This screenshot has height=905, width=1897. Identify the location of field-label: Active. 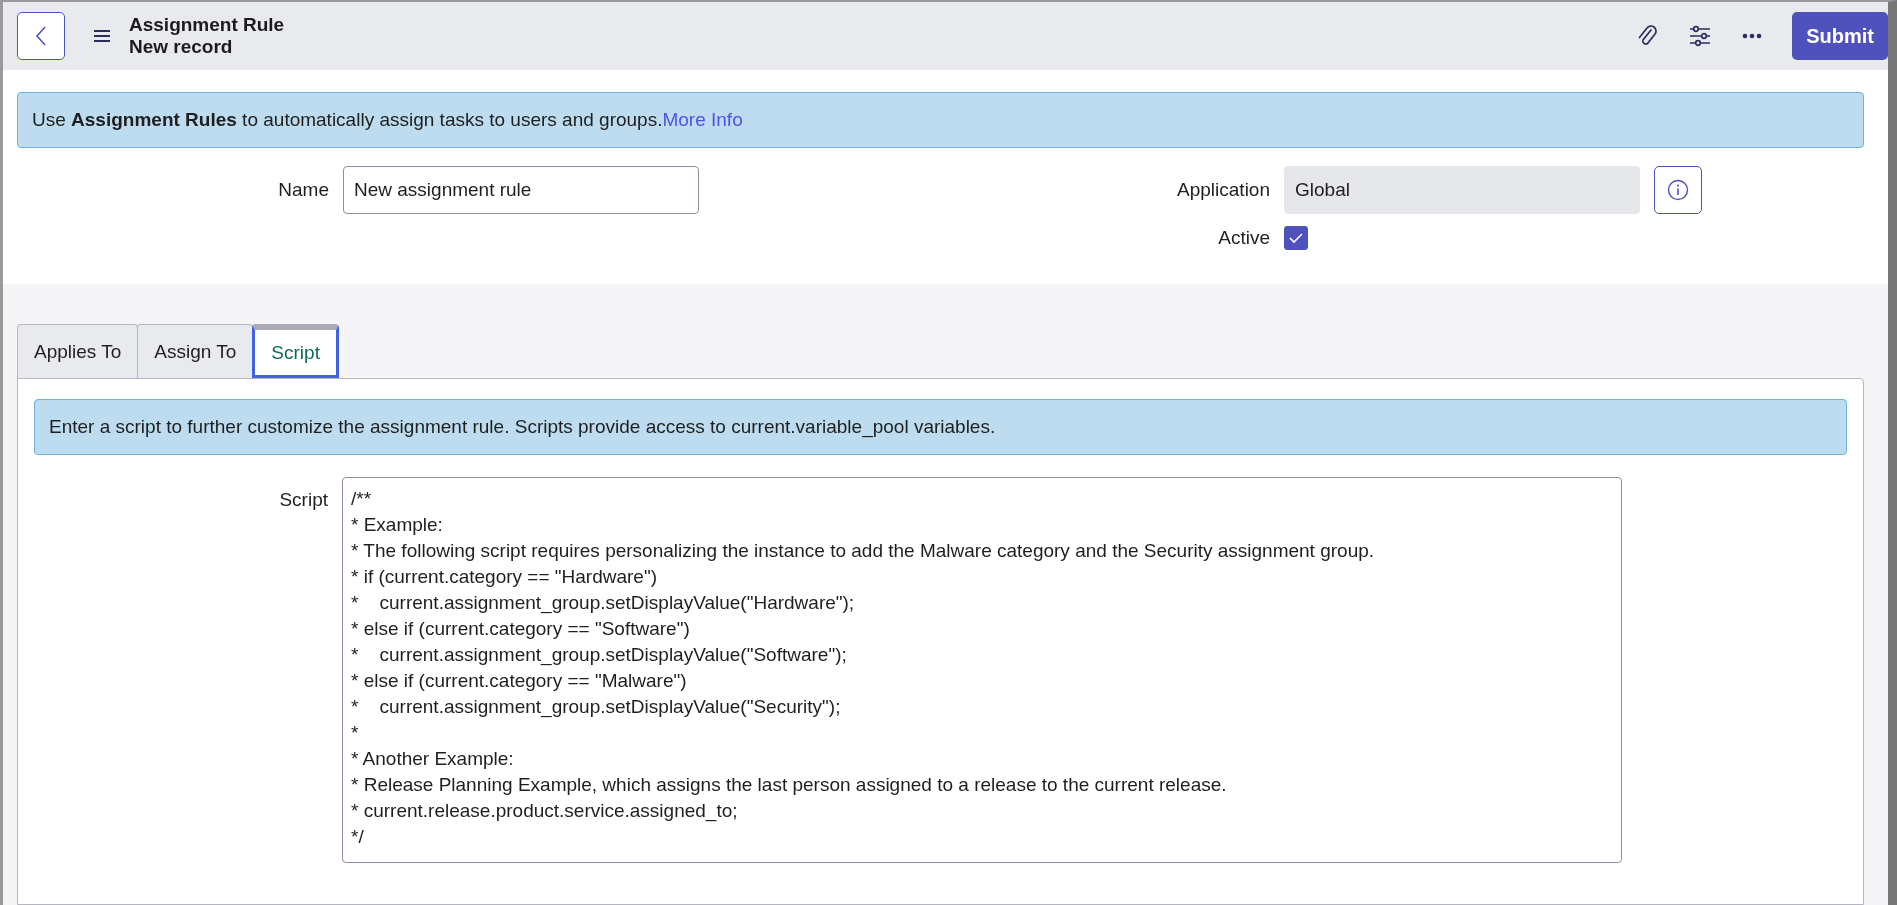
(1243, 238).